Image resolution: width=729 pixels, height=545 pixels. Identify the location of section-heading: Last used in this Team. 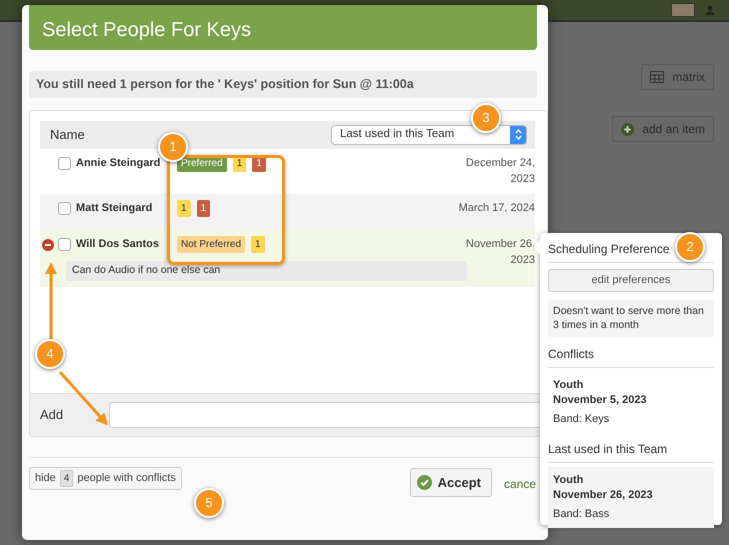
(631, 449).